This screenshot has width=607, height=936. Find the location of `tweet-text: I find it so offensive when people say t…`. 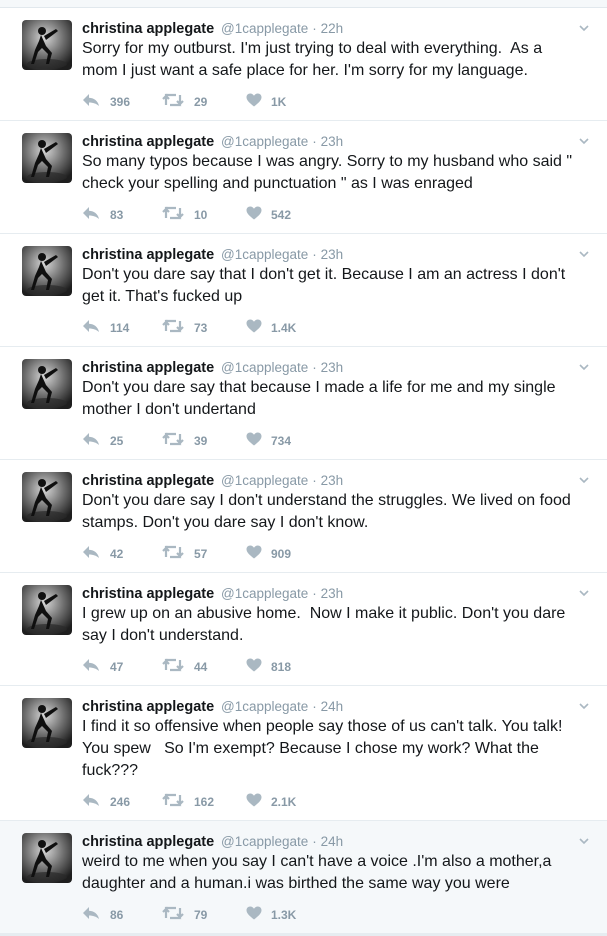

tweet-text: I find it so offensive when people say t… is located at coordinates (324, 748).